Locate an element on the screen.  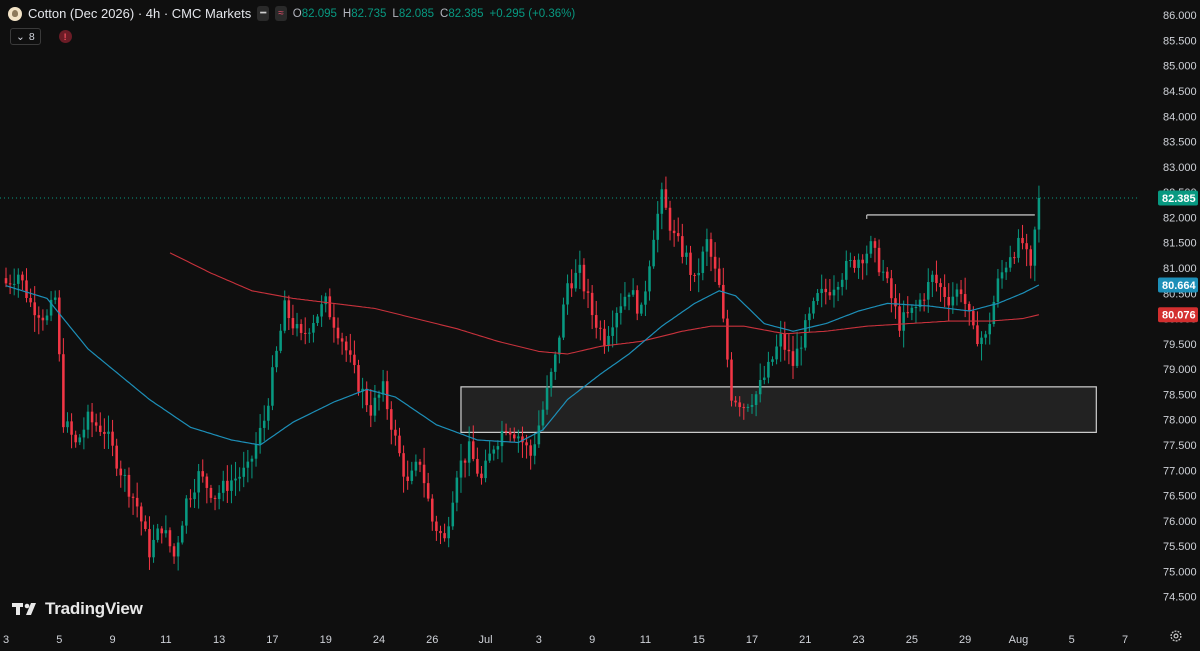
price-tick-label: 83.000 is located at coordinates (1180, 168).